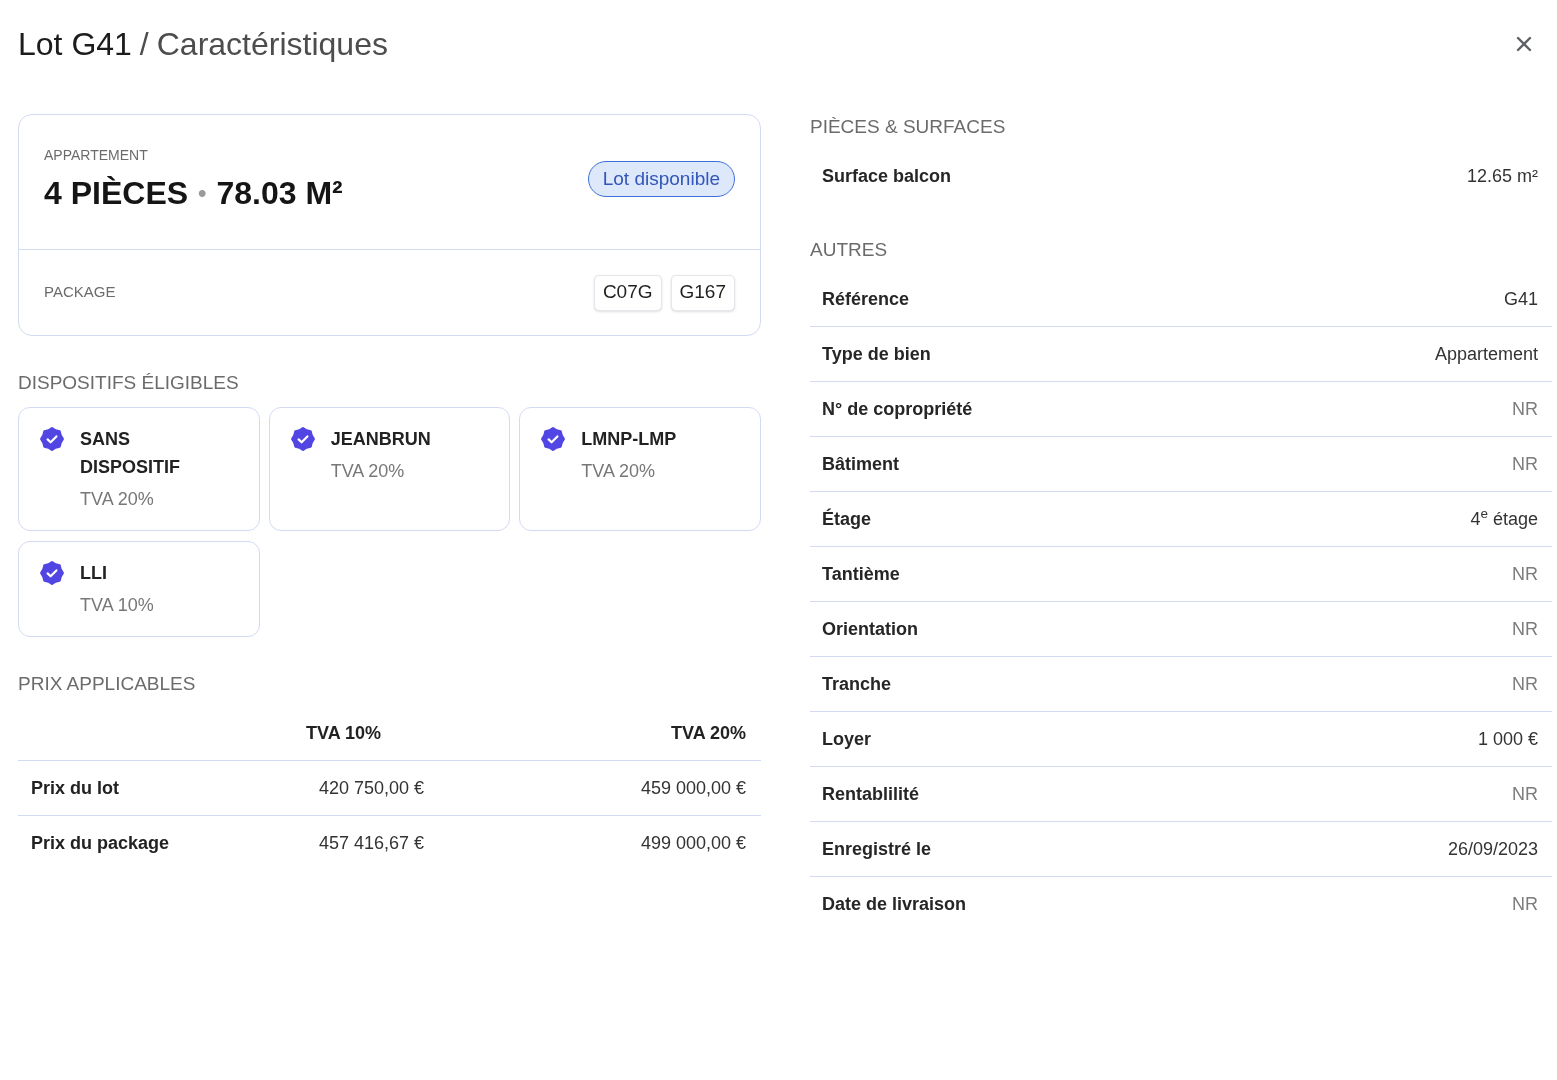  Describe the element at coordinates (381, 439) in the screenshot. I see `scheme-name: JEANBRUN` at that location.